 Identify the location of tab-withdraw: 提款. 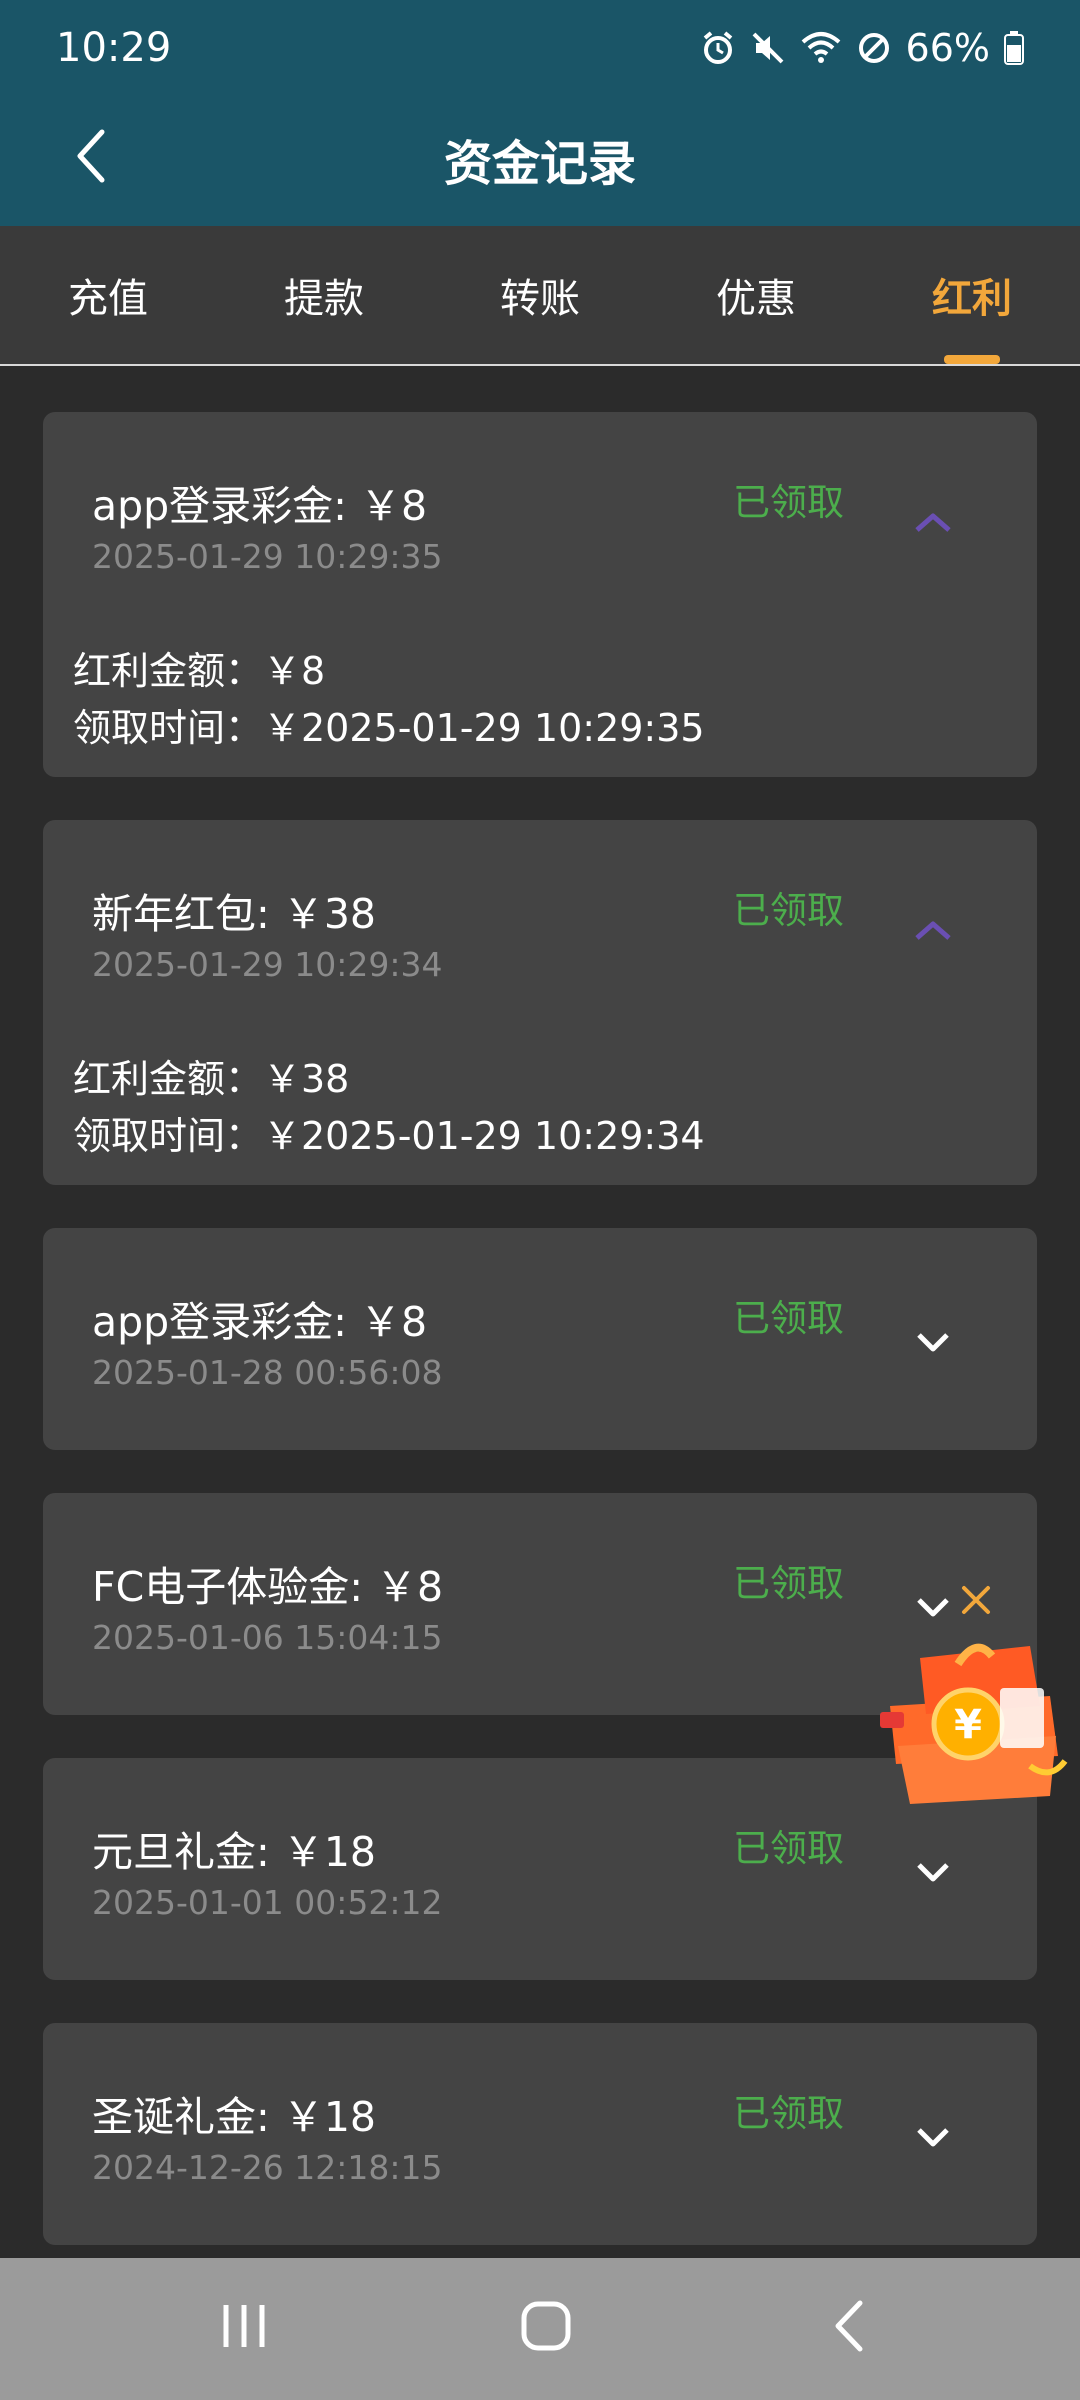
(324, 295).